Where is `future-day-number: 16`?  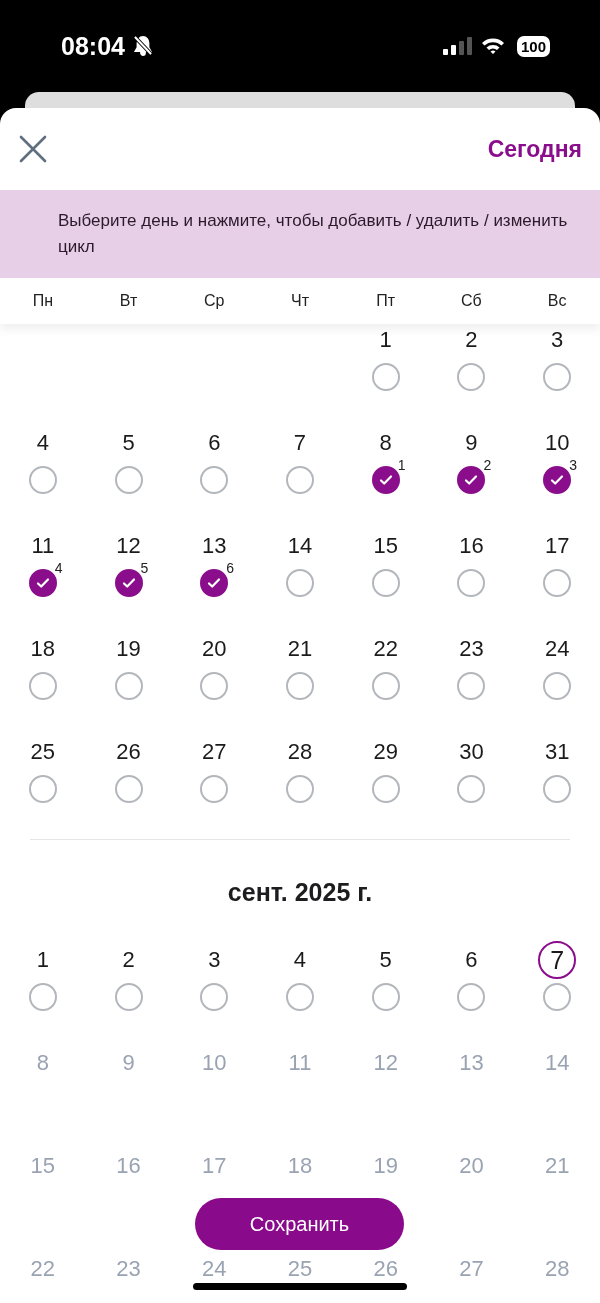 future-day-number: 16 is located at coordinates (128, 1166).